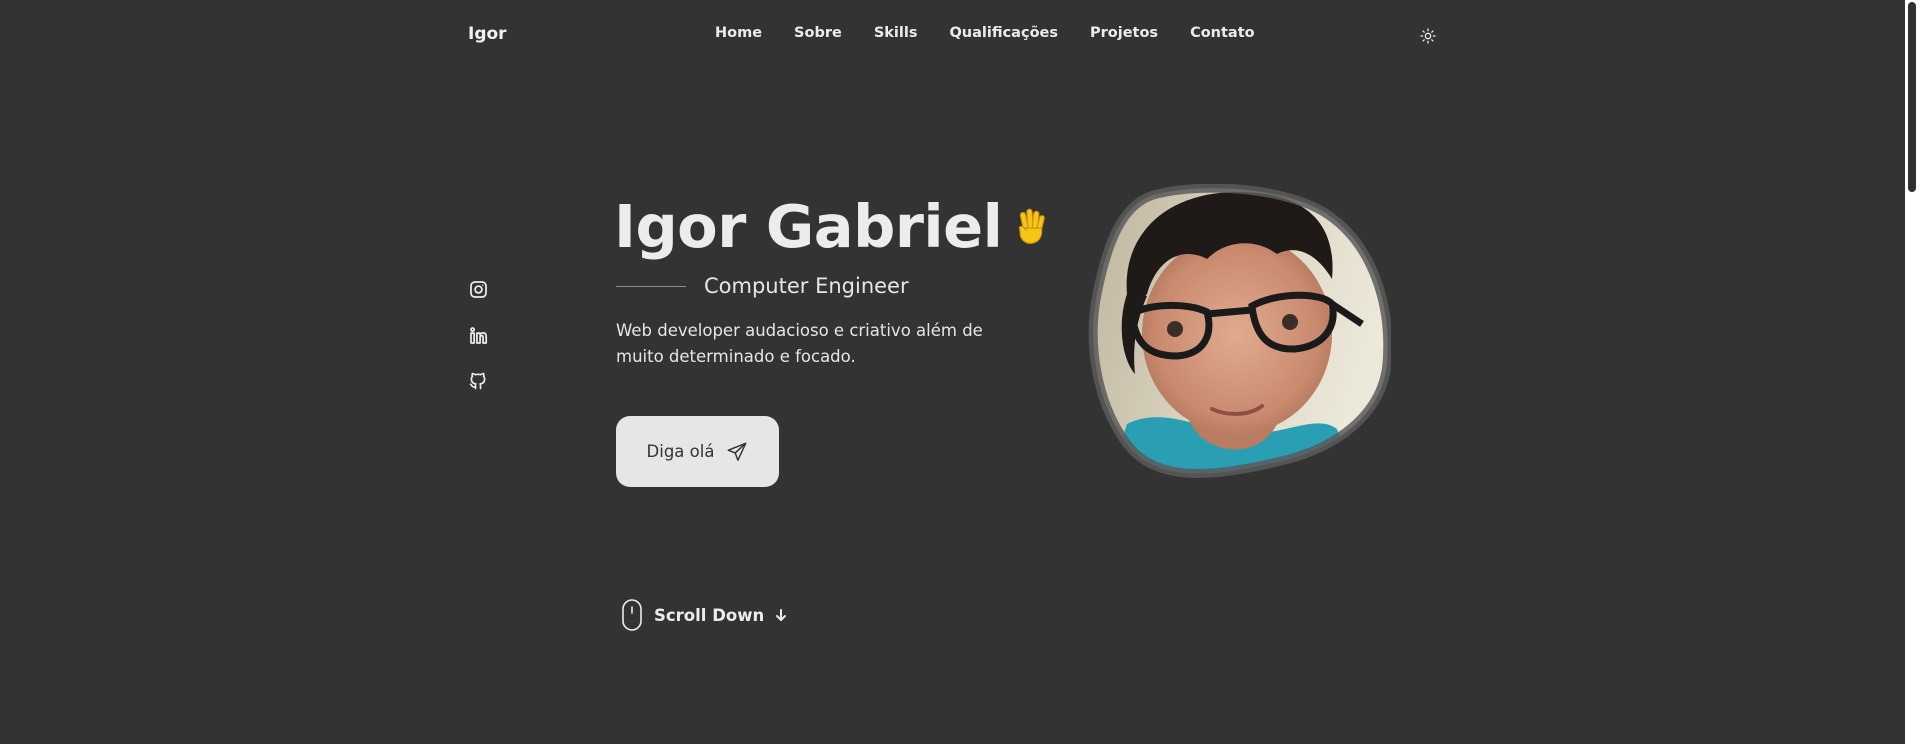  Describe the element at coordinates (1124, 33) in the screenshot. I see `nav-projetos: Projetos` at that location.